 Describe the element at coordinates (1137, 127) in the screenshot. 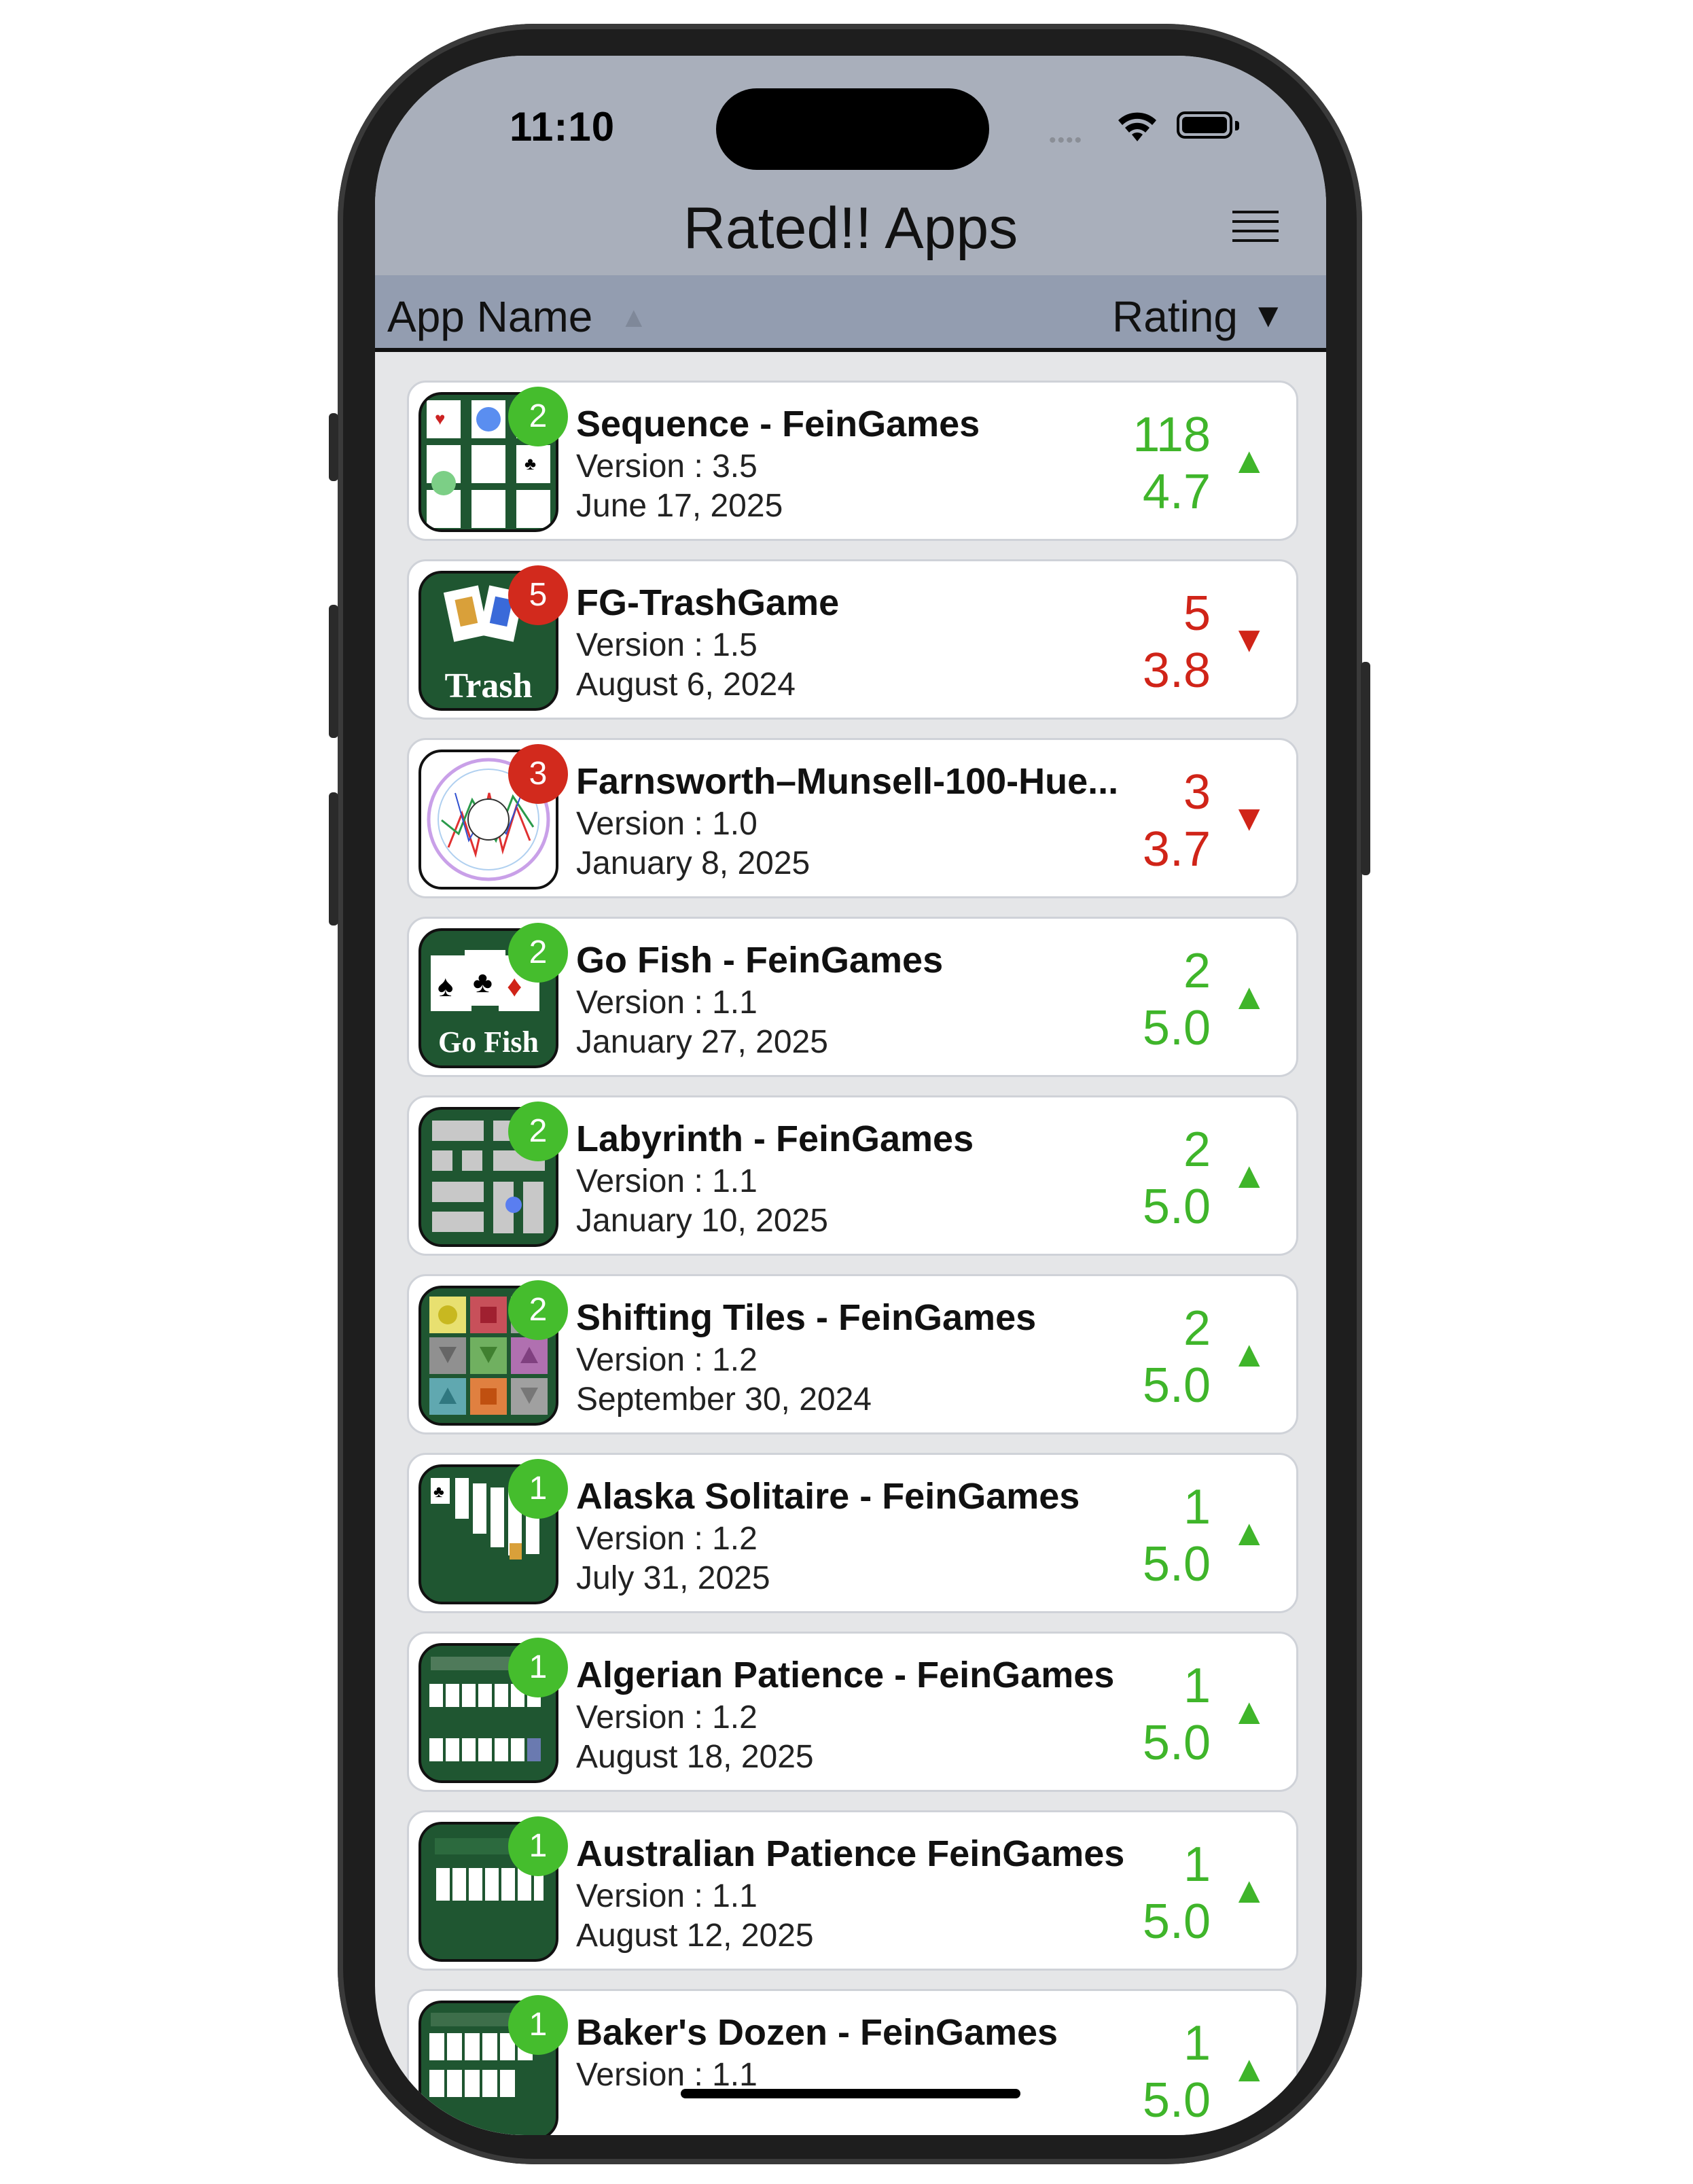

I see `wifi-icon` at that location.